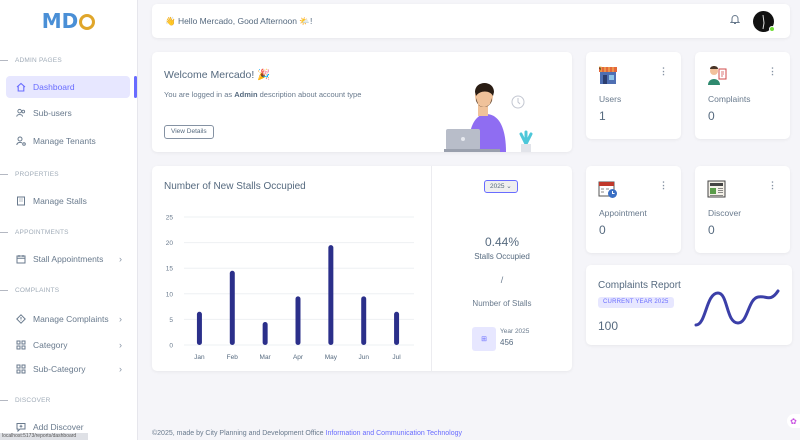 The width and height of the screenshot is (800, 440). I want to click on browser-status-url: localhost:5173/reports/dashboard, so click(44, 436).